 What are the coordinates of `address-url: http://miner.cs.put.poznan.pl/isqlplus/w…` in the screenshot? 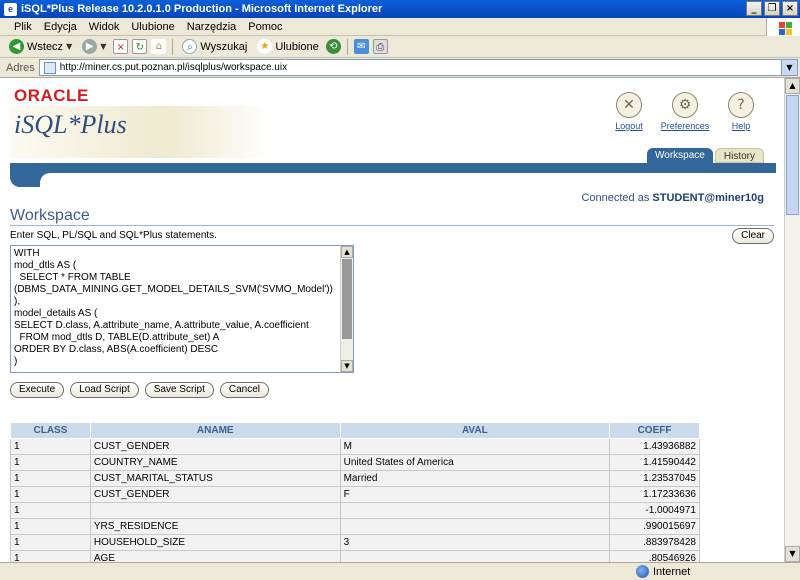 It's located at (173, 67).